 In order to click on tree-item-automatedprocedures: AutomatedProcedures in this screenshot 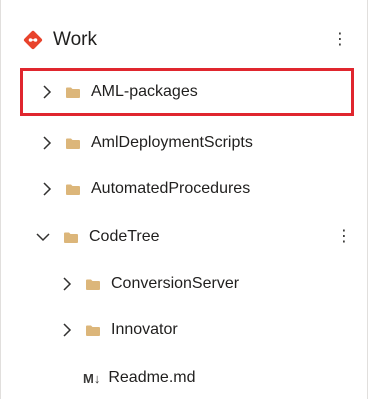, I will do `click(184, 189)`.